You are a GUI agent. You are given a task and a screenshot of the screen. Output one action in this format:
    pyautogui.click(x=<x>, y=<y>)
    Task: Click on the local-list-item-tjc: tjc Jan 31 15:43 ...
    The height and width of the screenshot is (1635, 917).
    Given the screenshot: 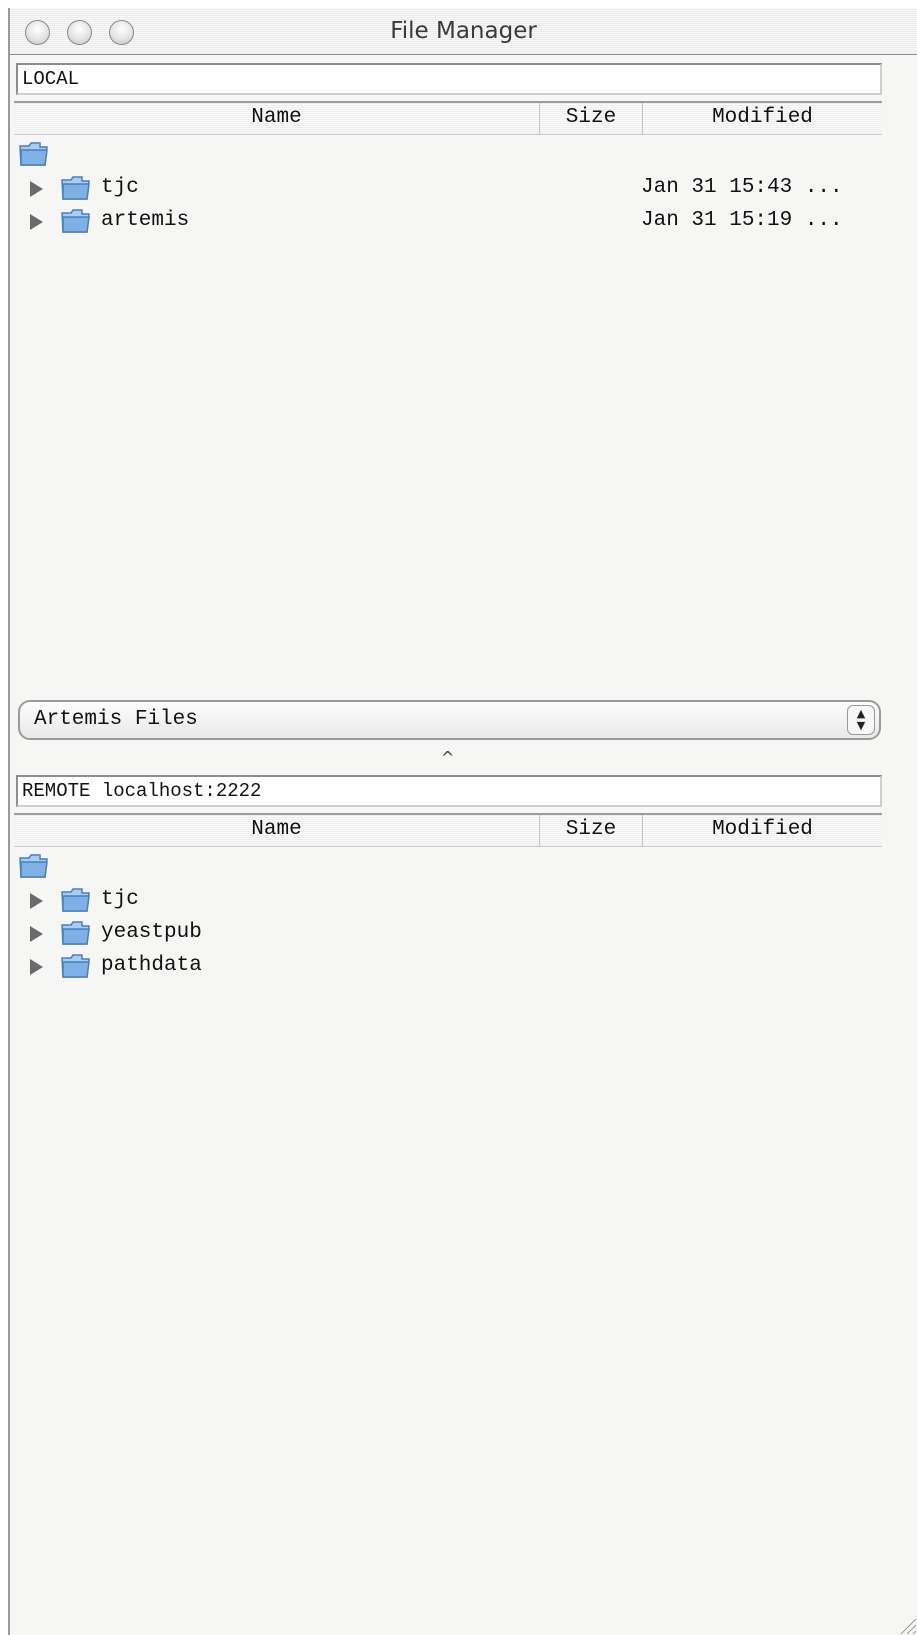 What is the action you would take?
    pyautogui.click(x=448, y=190)
    